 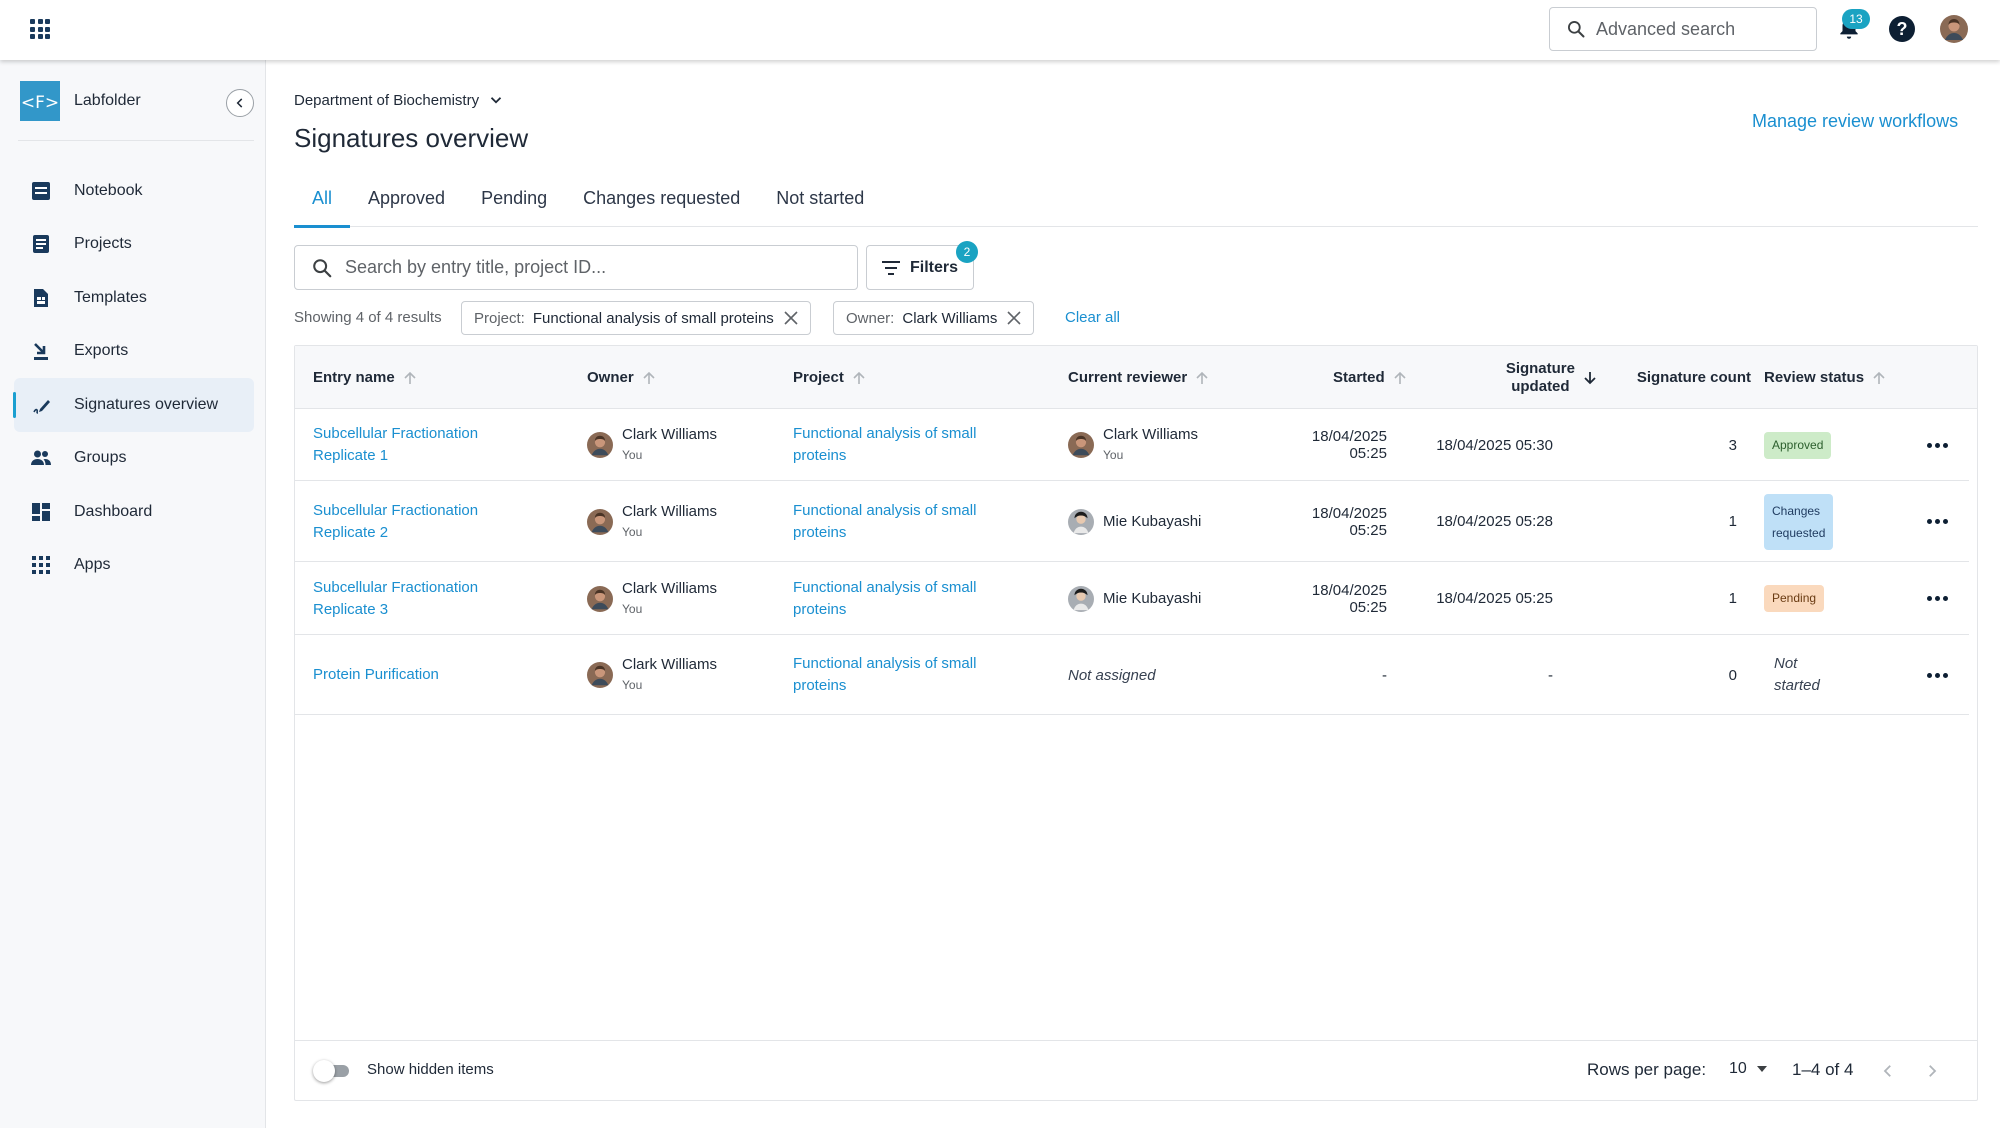 I want to click on column-header-review-status: Review status, so click(x=1825, y=377).